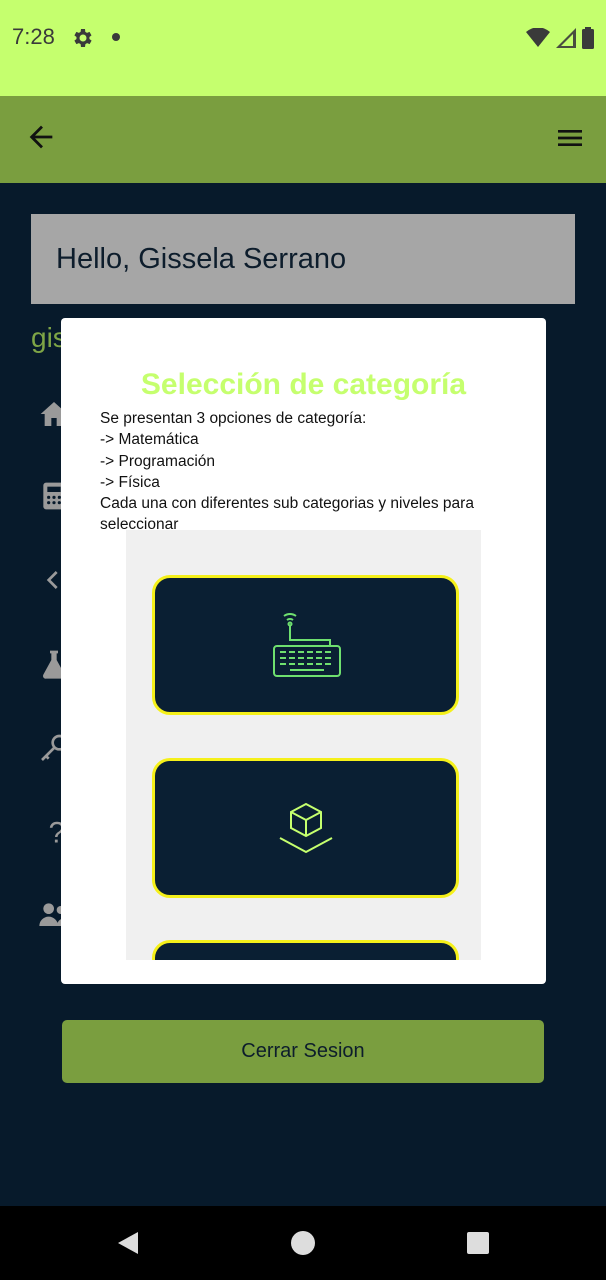  I want to click on back-arrow-icon, so click(41, 137).